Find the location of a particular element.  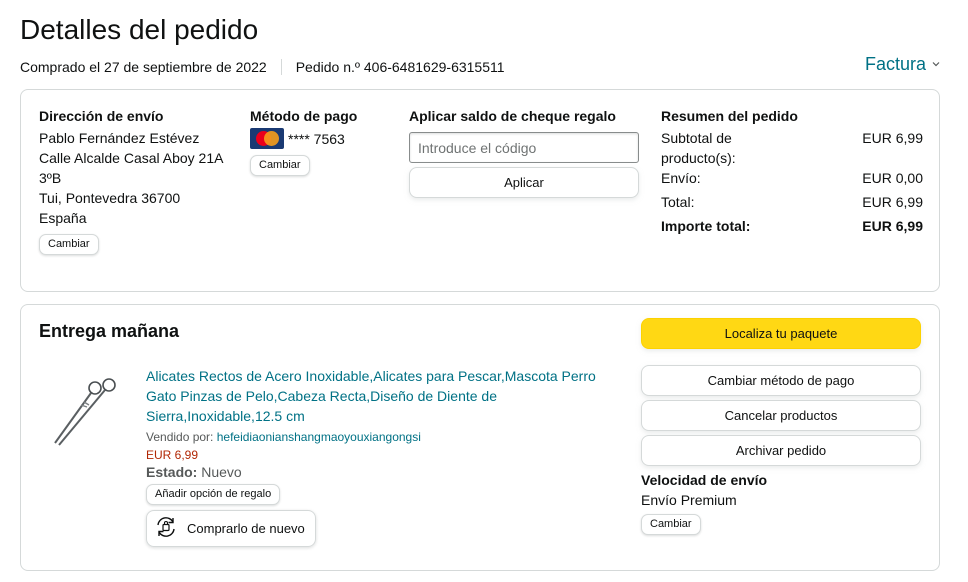

total-row: Total: EUR 6,99 is located at coordinates (792, 202).